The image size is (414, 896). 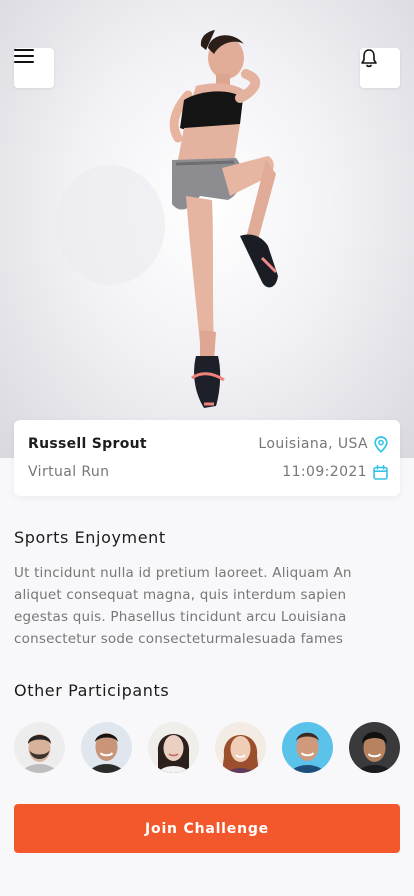 I want to click on location-text: Louisiana, USA, so click(x=313, y=444).